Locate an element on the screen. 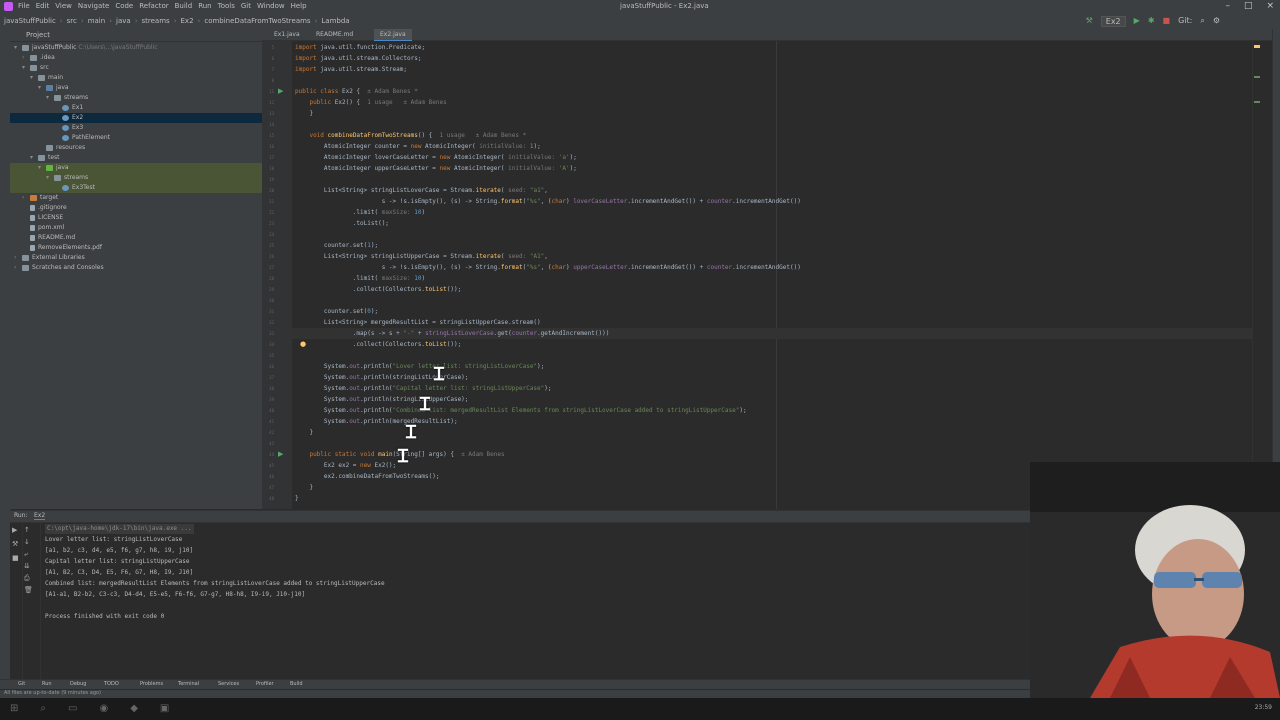 This screenshot has width=1280, height=720. warning-marker is located at coordinates (1257, 46).